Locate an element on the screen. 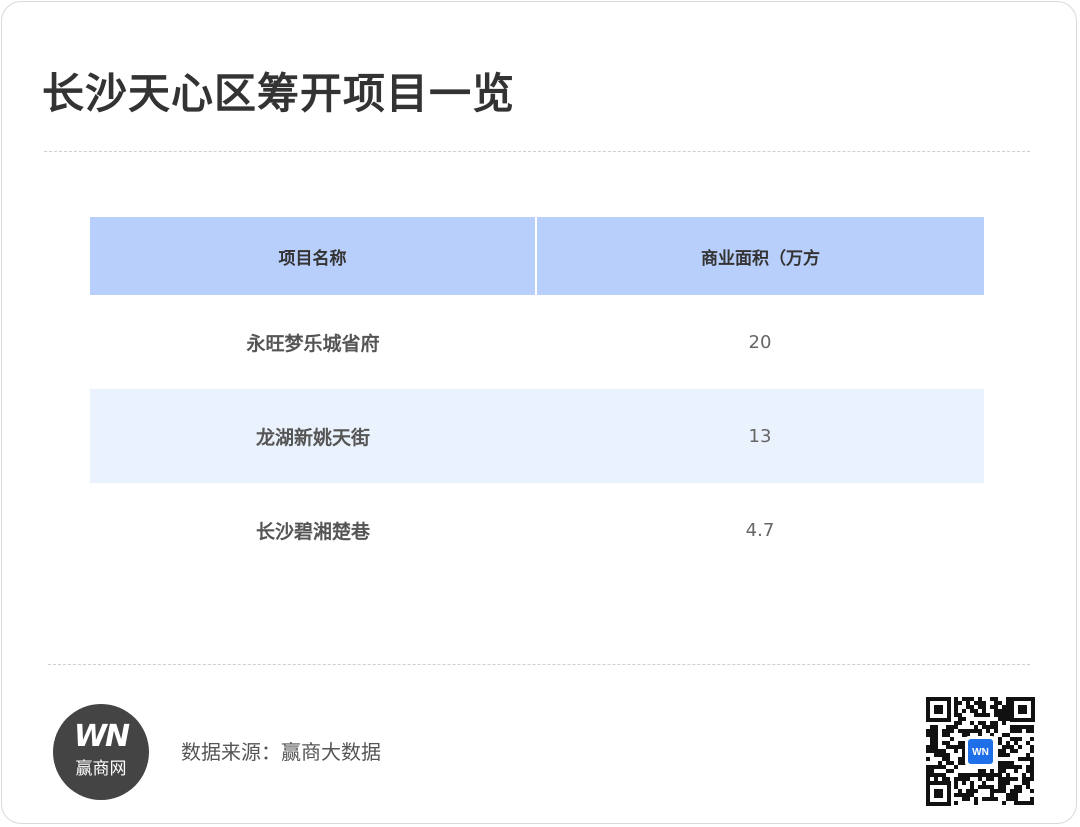 The height and width of the screenshot is (827, 1080). table-header-row: 项目名称 商业面积（万方 is located at coordinates (537, 256).